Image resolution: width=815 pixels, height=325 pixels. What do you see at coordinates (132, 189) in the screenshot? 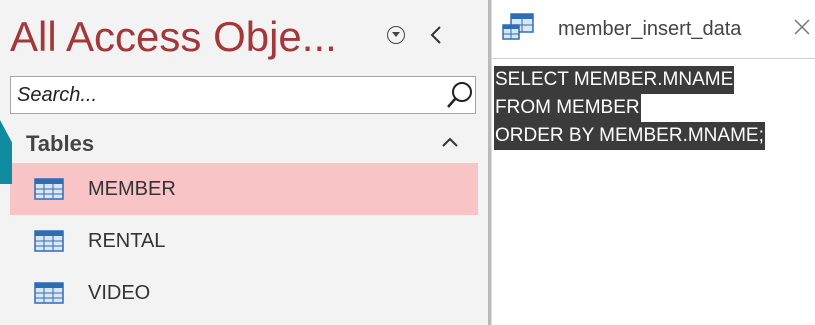
I see `nav-item-label: MEMBER` at bounding box center [132, 189].